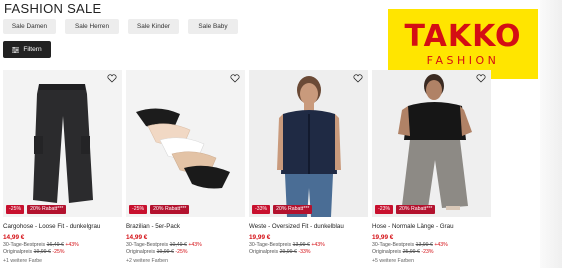 This screenshot has width=562, height=268. I want to click on product-name: Brazilian - 5er-Pack, so click(185, 226).